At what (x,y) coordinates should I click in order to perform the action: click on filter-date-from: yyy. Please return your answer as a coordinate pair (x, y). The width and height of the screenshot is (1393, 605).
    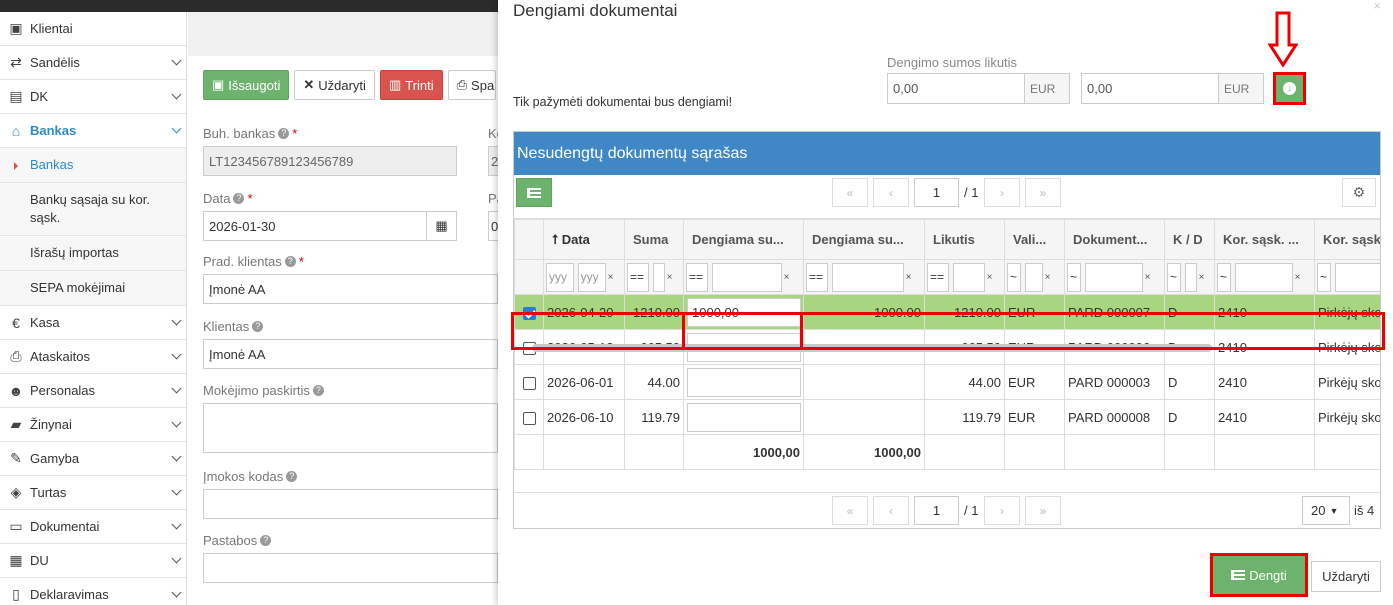
    Looking at the image, I should click on (560, 277).